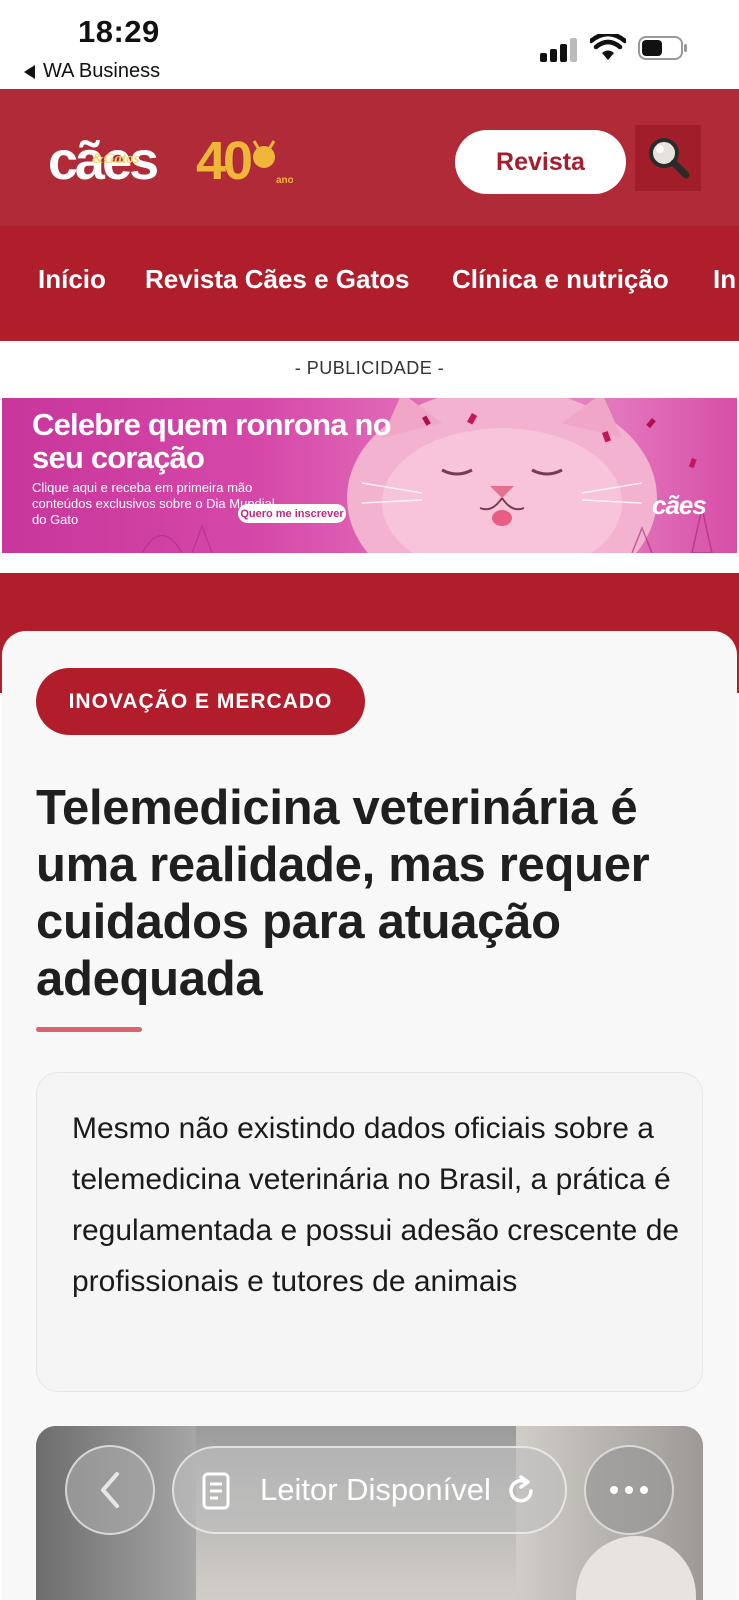 The height and width of the screenshot is (1600, 739). What do you see at coordinates (369, 157) in the screenshot?
I see `site-header: cães &Gatos 40 anos Revista` at bounding box center [369, 157].